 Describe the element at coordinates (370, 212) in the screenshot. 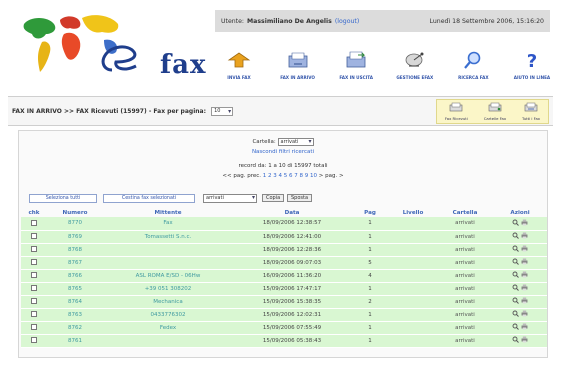

I see `header-pag: Pag` at that location.